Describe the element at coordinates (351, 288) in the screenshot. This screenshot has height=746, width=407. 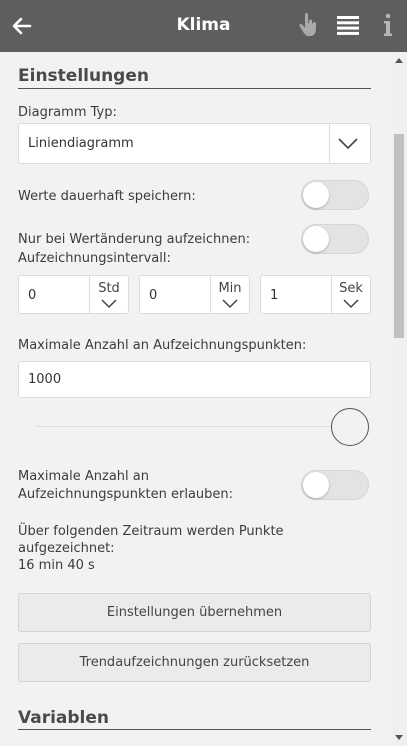
I see `interval-seconds-unit: Sek` at that location.